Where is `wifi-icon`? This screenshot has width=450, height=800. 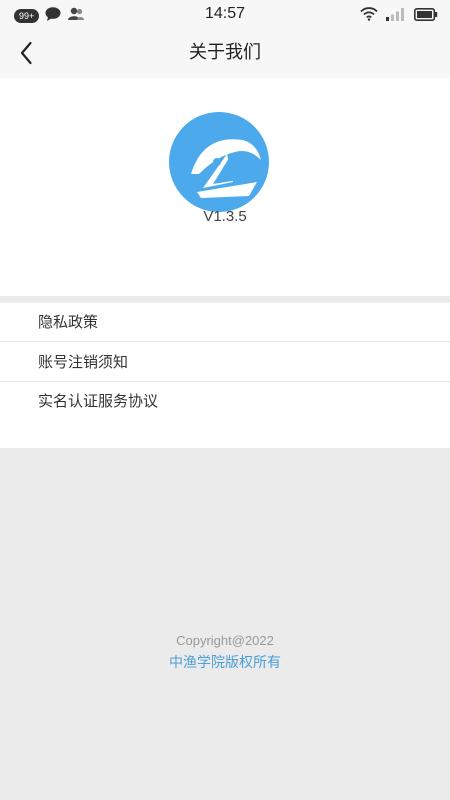 wifi-icon is located at coordinates (369, 15).